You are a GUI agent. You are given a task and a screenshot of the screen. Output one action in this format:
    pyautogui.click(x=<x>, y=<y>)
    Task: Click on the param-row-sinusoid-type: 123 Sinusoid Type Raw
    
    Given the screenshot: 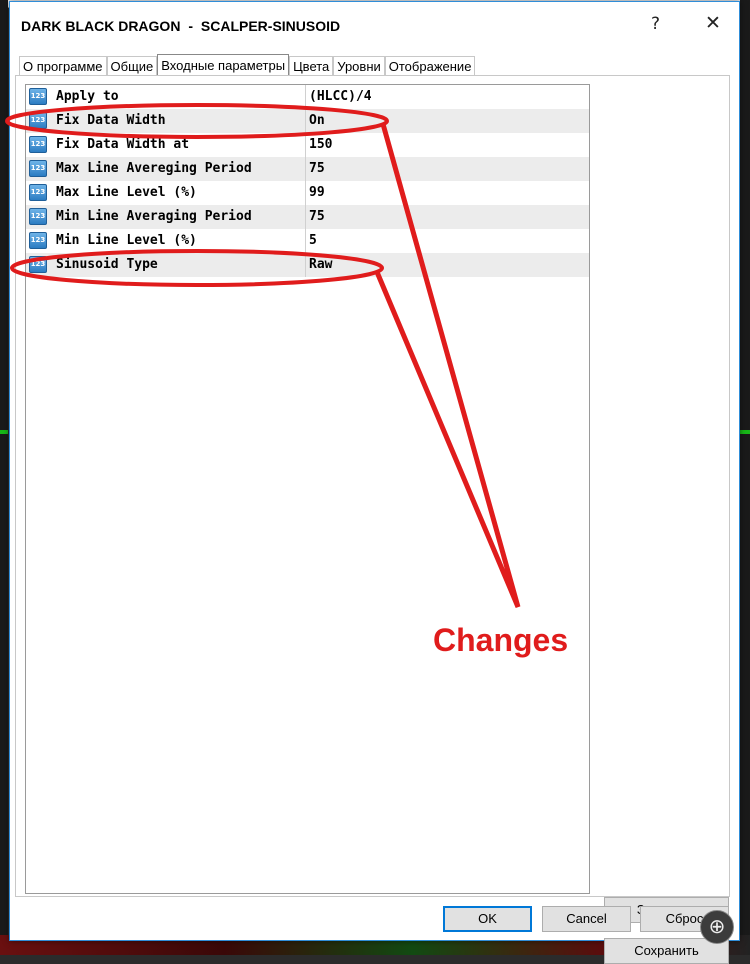 What is the action you would take?
    pyautogui.click(x=307, y=265)
    